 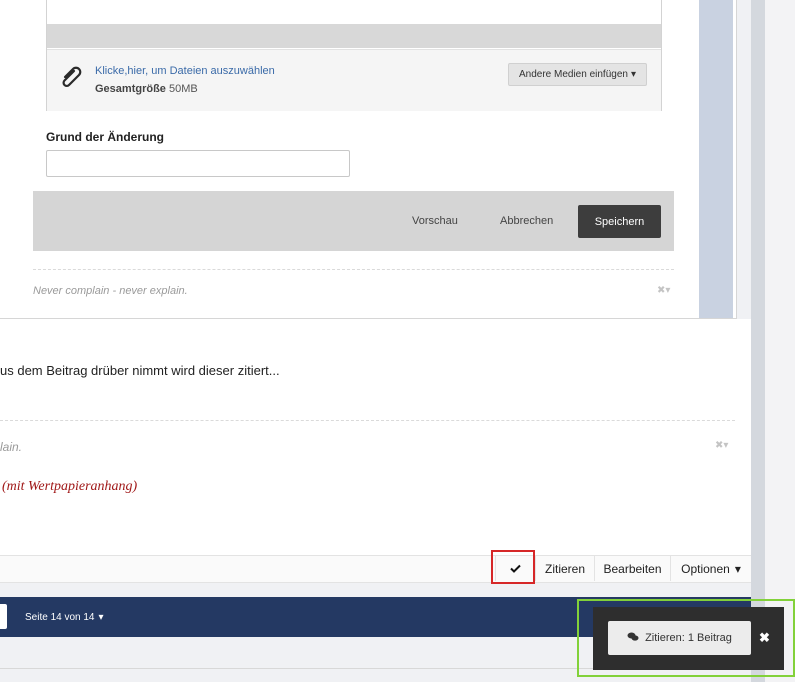 What do you see at coordinates (185, 71) in the screenshot?
I see `choose-files-link: Klicke,hier, um Dateien auszuwählen` at bounding box center [185, 71].